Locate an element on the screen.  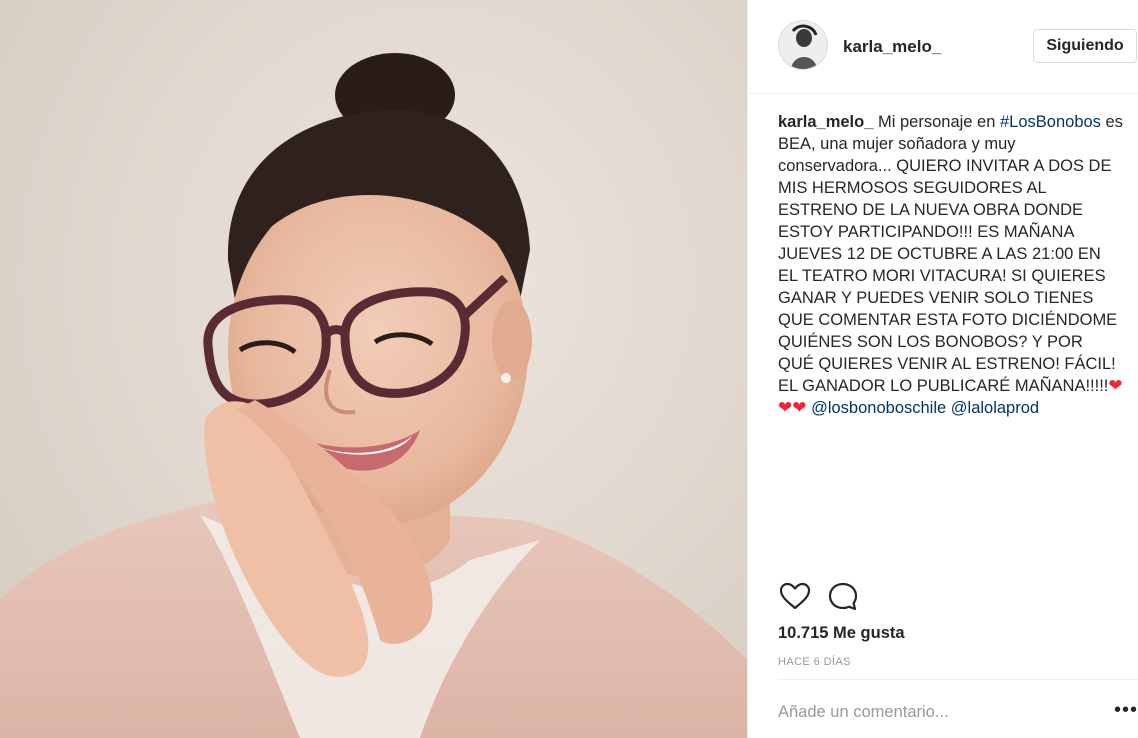
mention-link: @lalolaprod is located at coordinates (995, 408).